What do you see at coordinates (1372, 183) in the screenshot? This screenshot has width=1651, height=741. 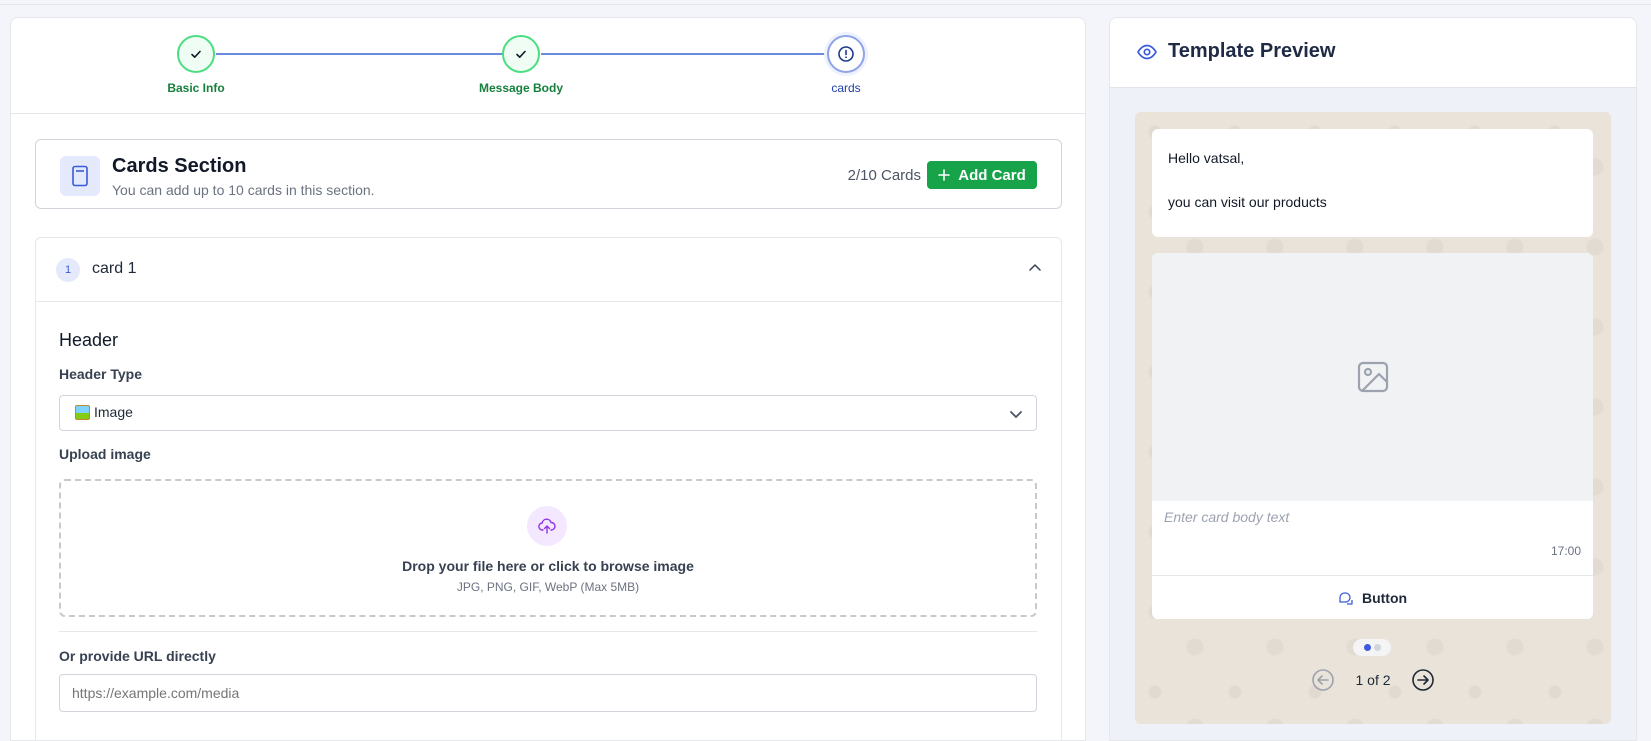 I see `message-bubble: Hello vatsal, you can visit our products` at bounding box center [1372, 183].